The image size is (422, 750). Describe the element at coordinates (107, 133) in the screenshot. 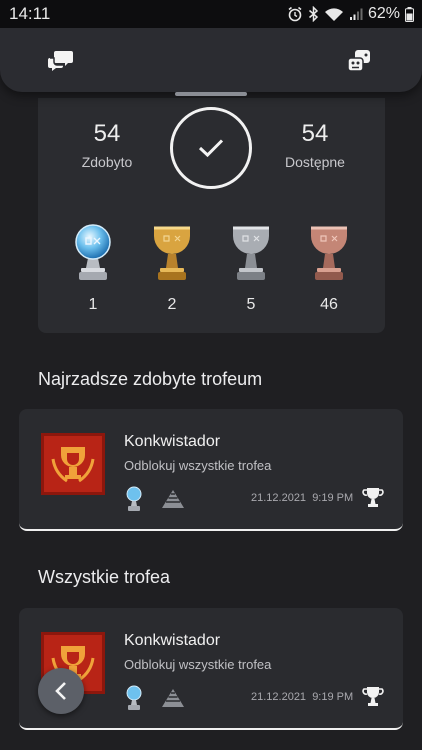

I see `earned-count: 54` at that location.